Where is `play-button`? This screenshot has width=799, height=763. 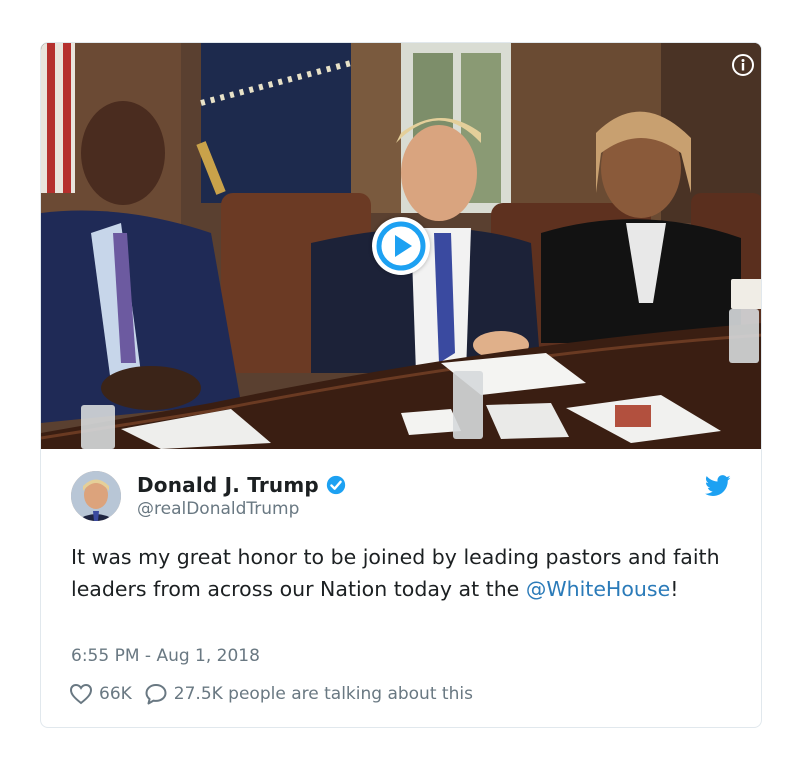
play-button is located at coordinates (401, 246).